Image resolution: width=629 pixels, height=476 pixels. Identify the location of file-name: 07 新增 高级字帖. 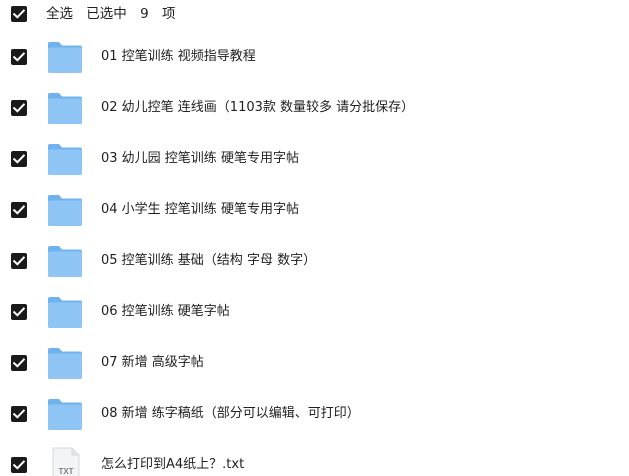
(152, 363).